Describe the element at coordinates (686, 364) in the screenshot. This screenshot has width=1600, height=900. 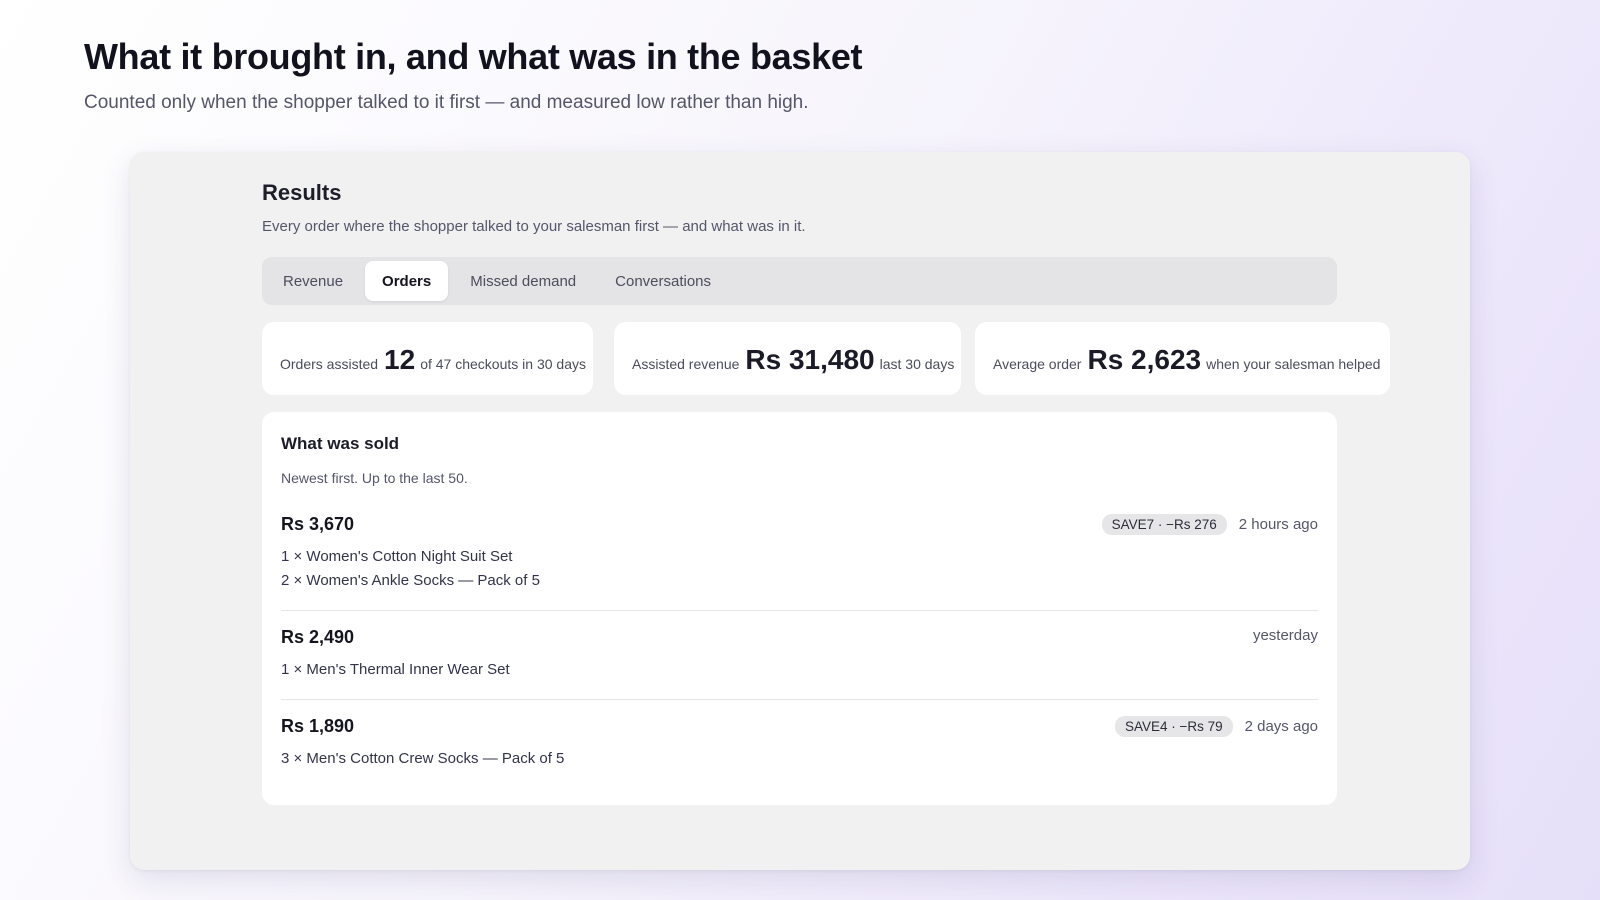
I see `stat-label: Assisted revenue` at that location.